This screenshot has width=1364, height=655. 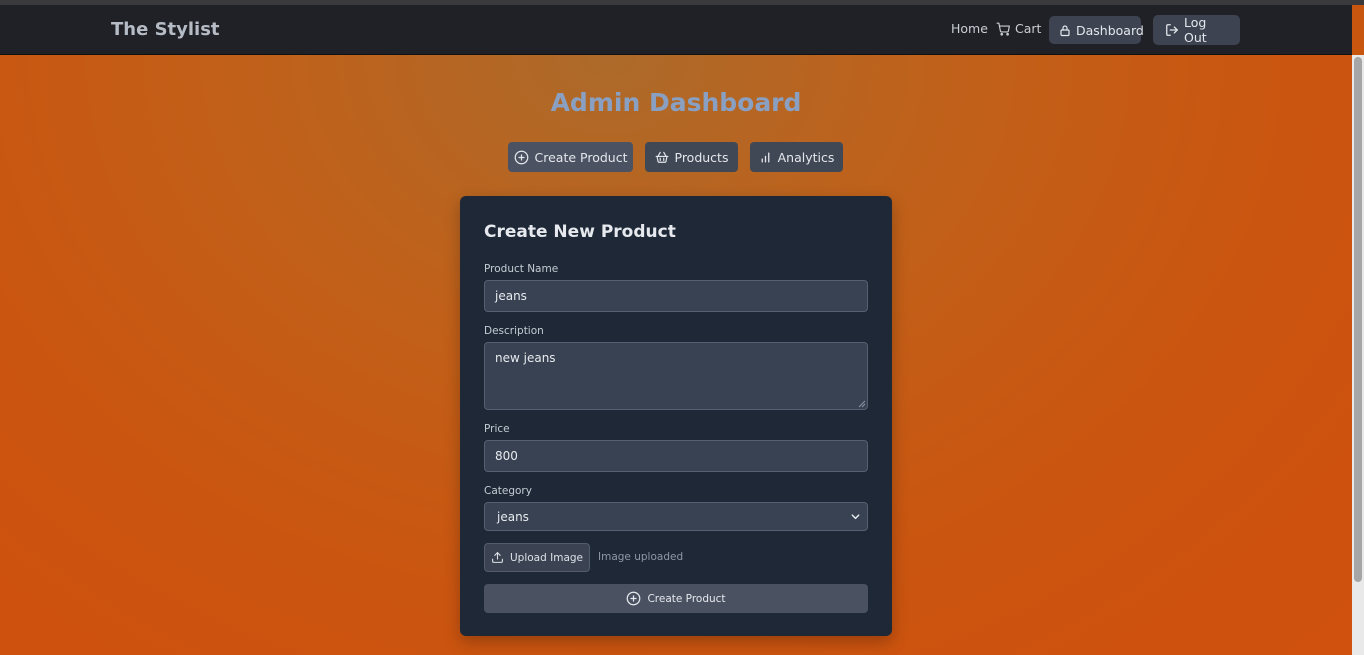 What do you see at coordinates (165, 29) in the screenshot?
I see `brand-logo: The Stylist` at bounding box center [165, 29].